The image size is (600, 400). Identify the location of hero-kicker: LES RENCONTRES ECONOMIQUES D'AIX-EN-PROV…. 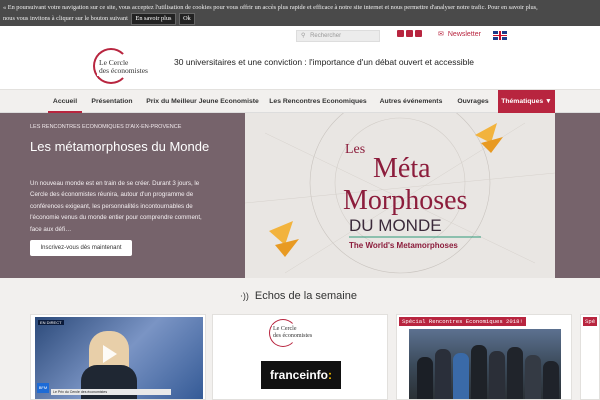
(106, 127).